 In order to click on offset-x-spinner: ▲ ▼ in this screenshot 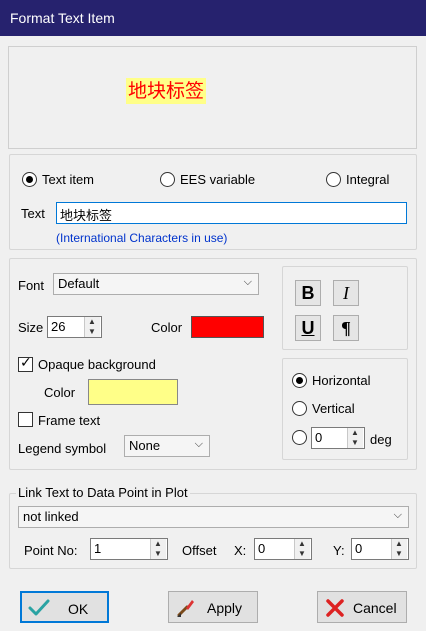, I will do `click(302, 549)`.